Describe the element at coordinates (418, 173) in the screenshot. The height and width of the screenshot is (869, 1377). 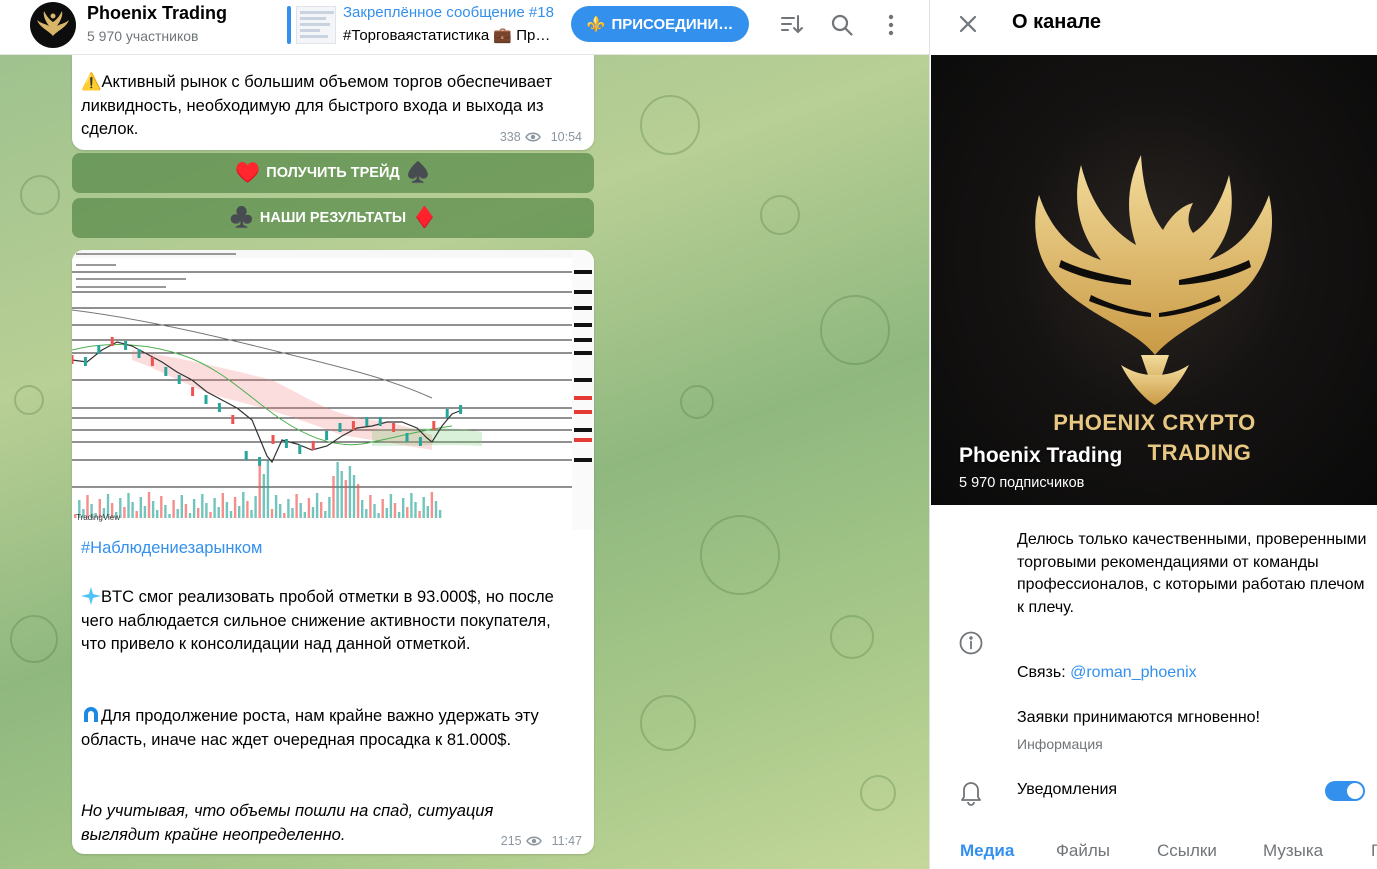
I see `spade-icon: ♠️` at that location.